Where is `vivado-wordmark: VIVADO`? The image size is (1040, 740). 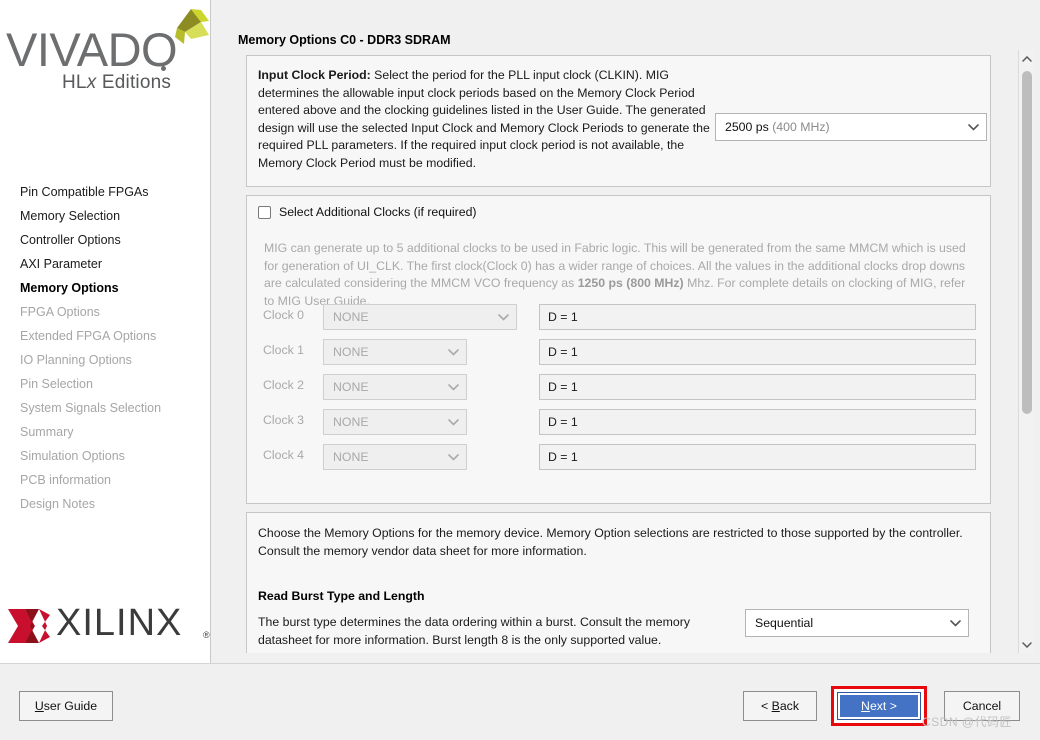 vivado-wordmark: VIVADO is located at coordinates (92, 49).